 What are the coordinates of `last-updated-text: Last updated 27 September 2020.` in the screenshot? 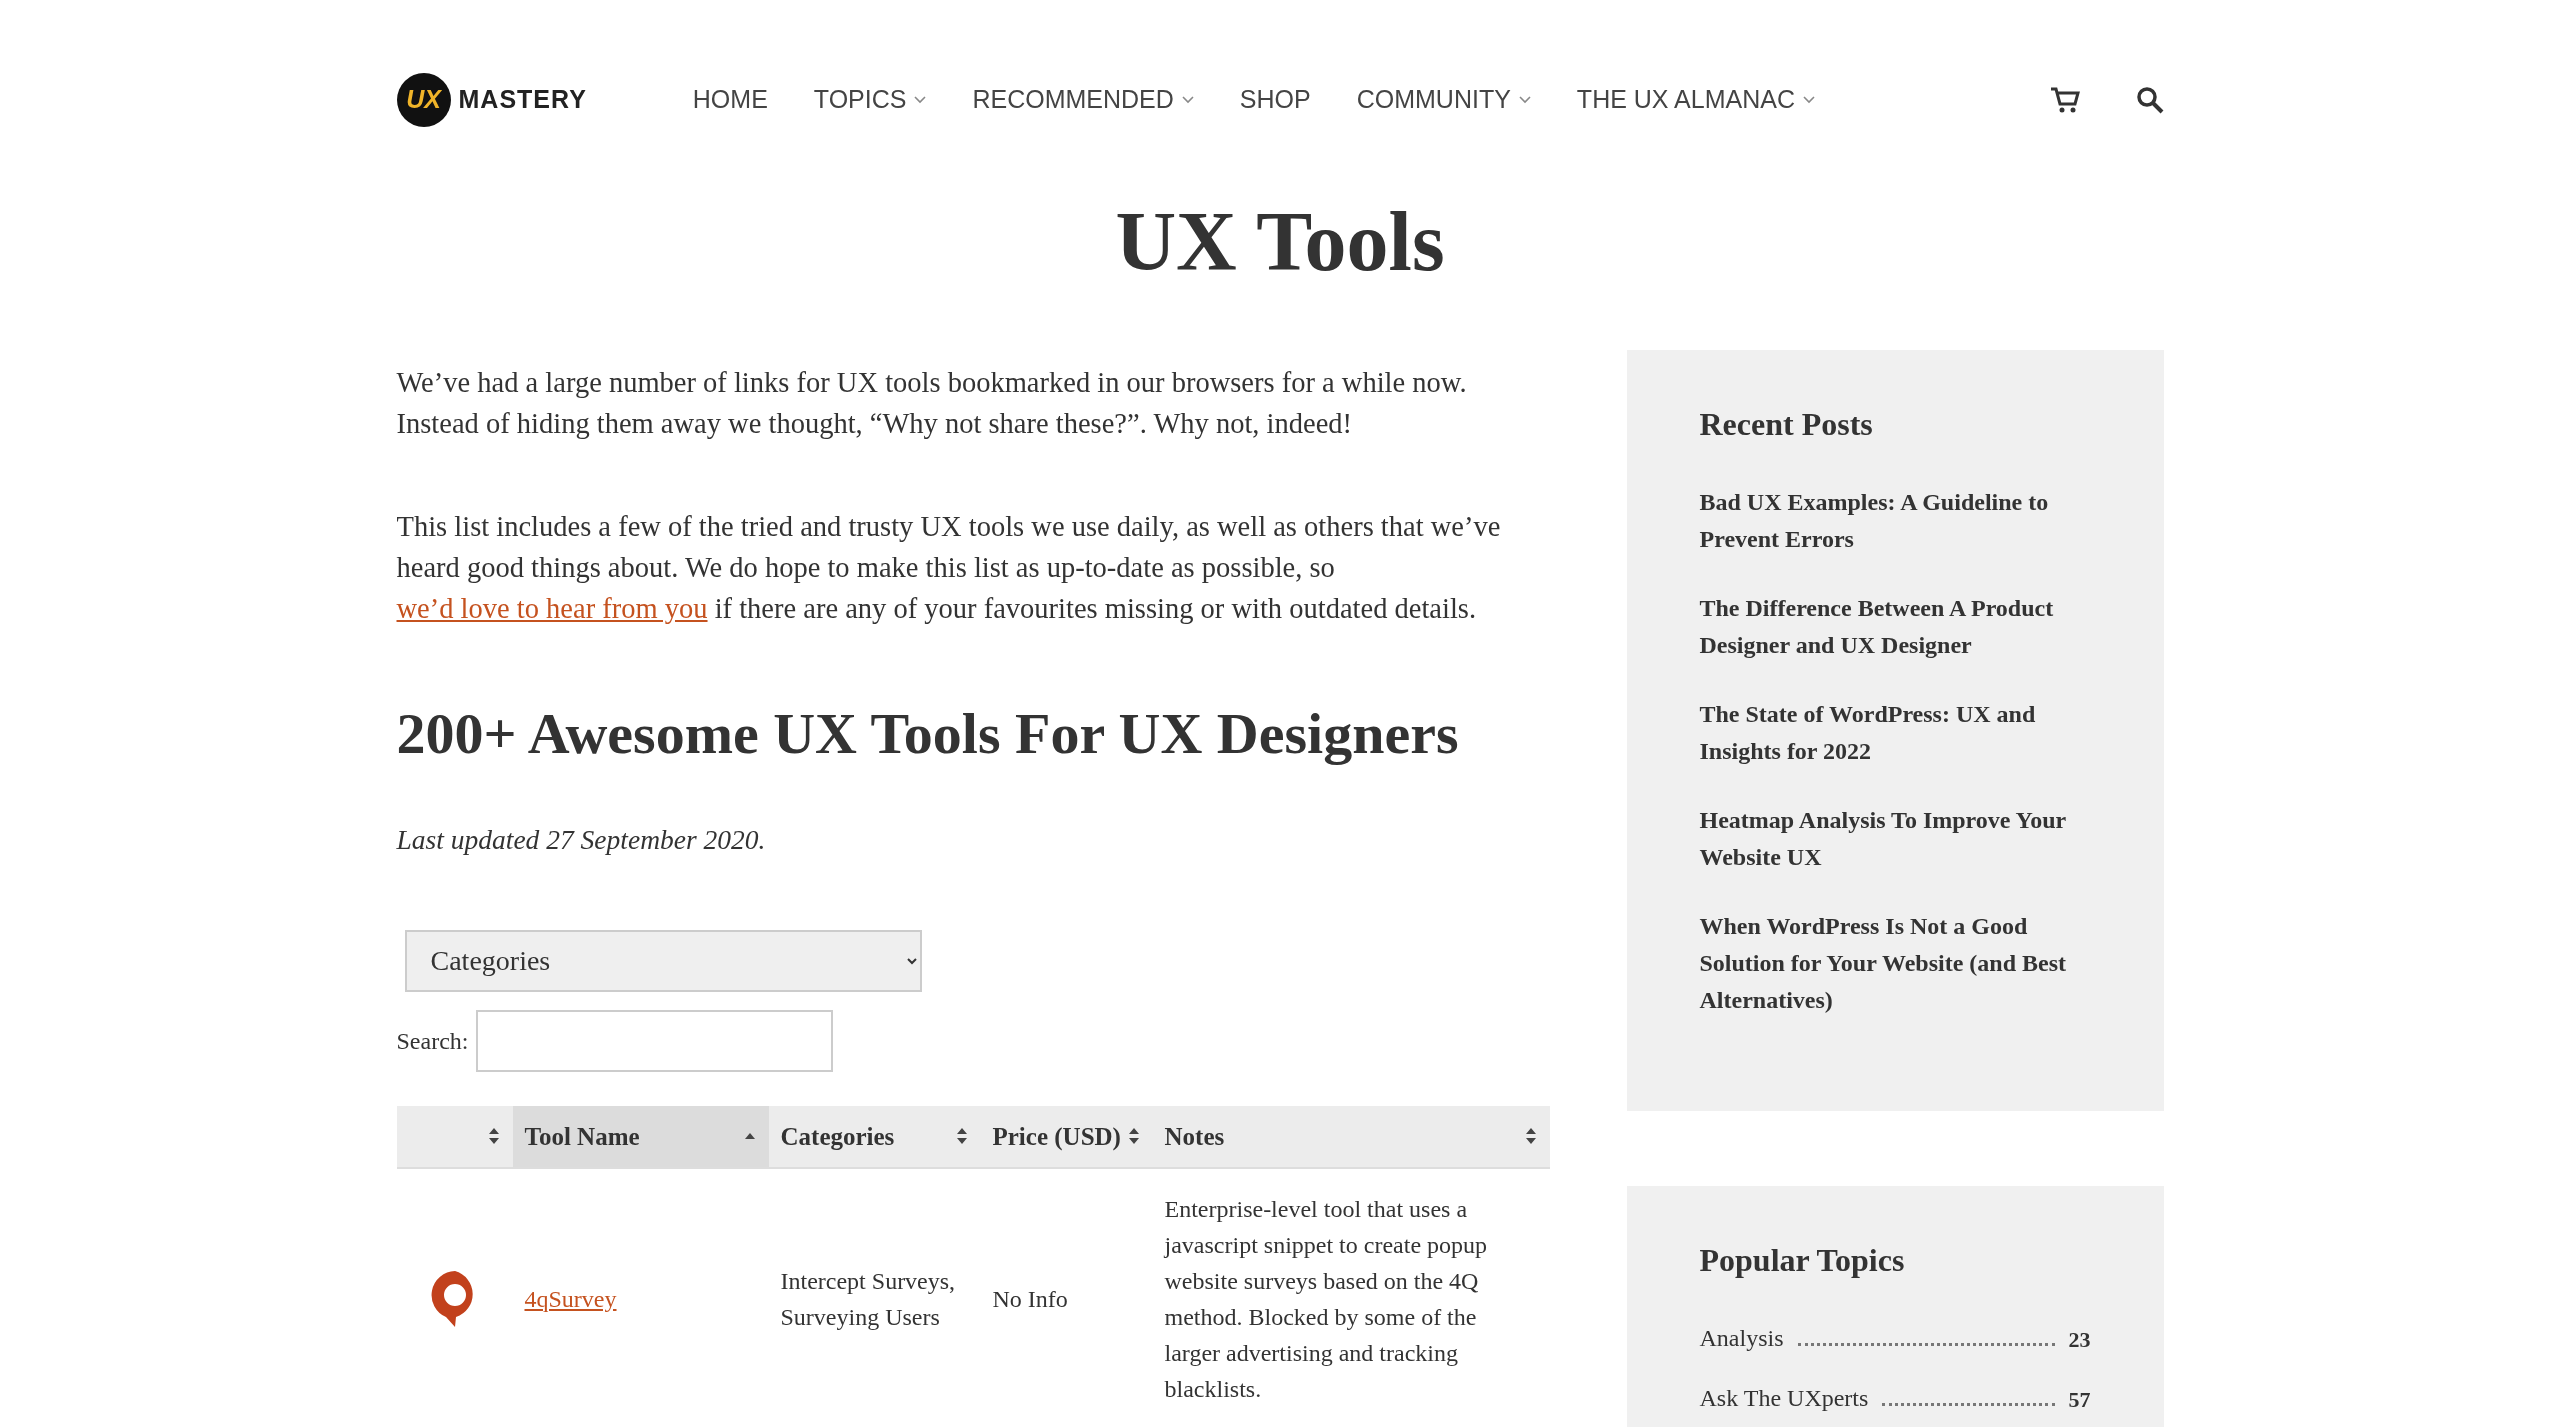 It's located at (581, 839).